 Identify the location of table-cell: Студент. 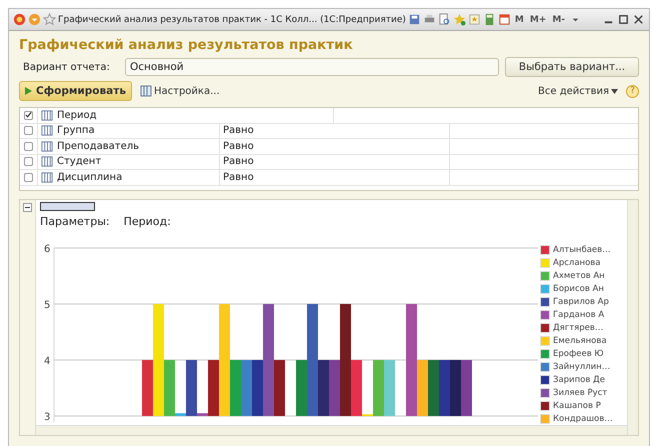
(79, 162).